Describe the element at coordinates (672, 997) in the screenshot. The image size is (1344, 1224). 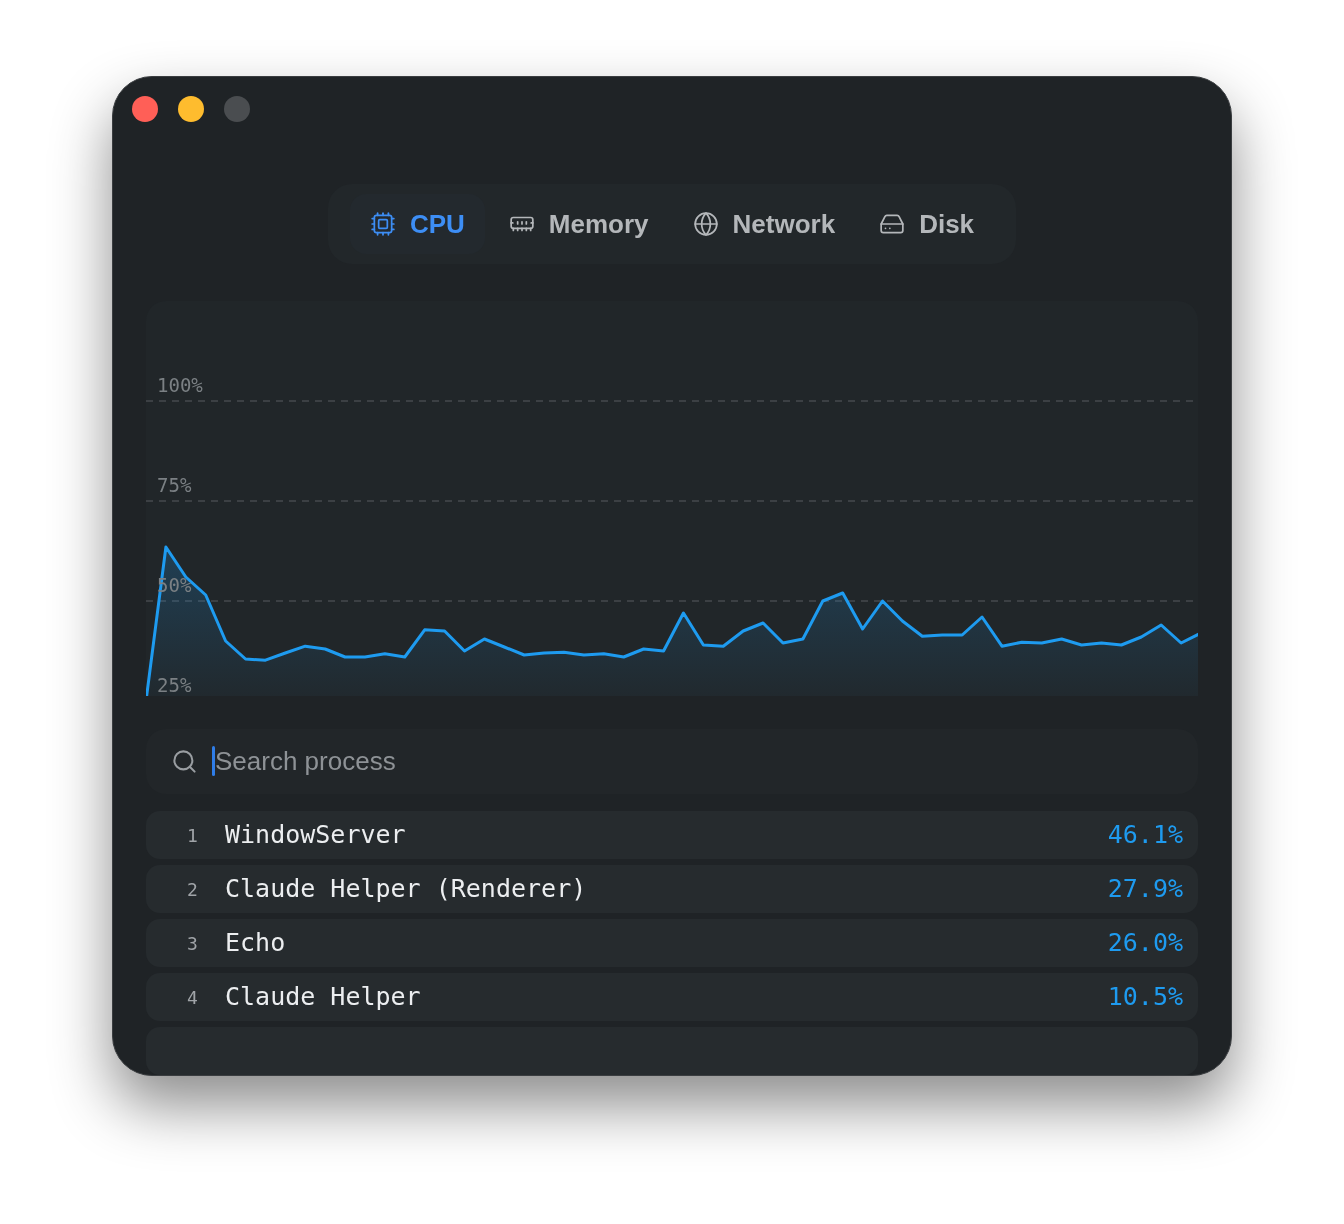
I see `process-row: 4 Claude Helper 10.5%` at that location.